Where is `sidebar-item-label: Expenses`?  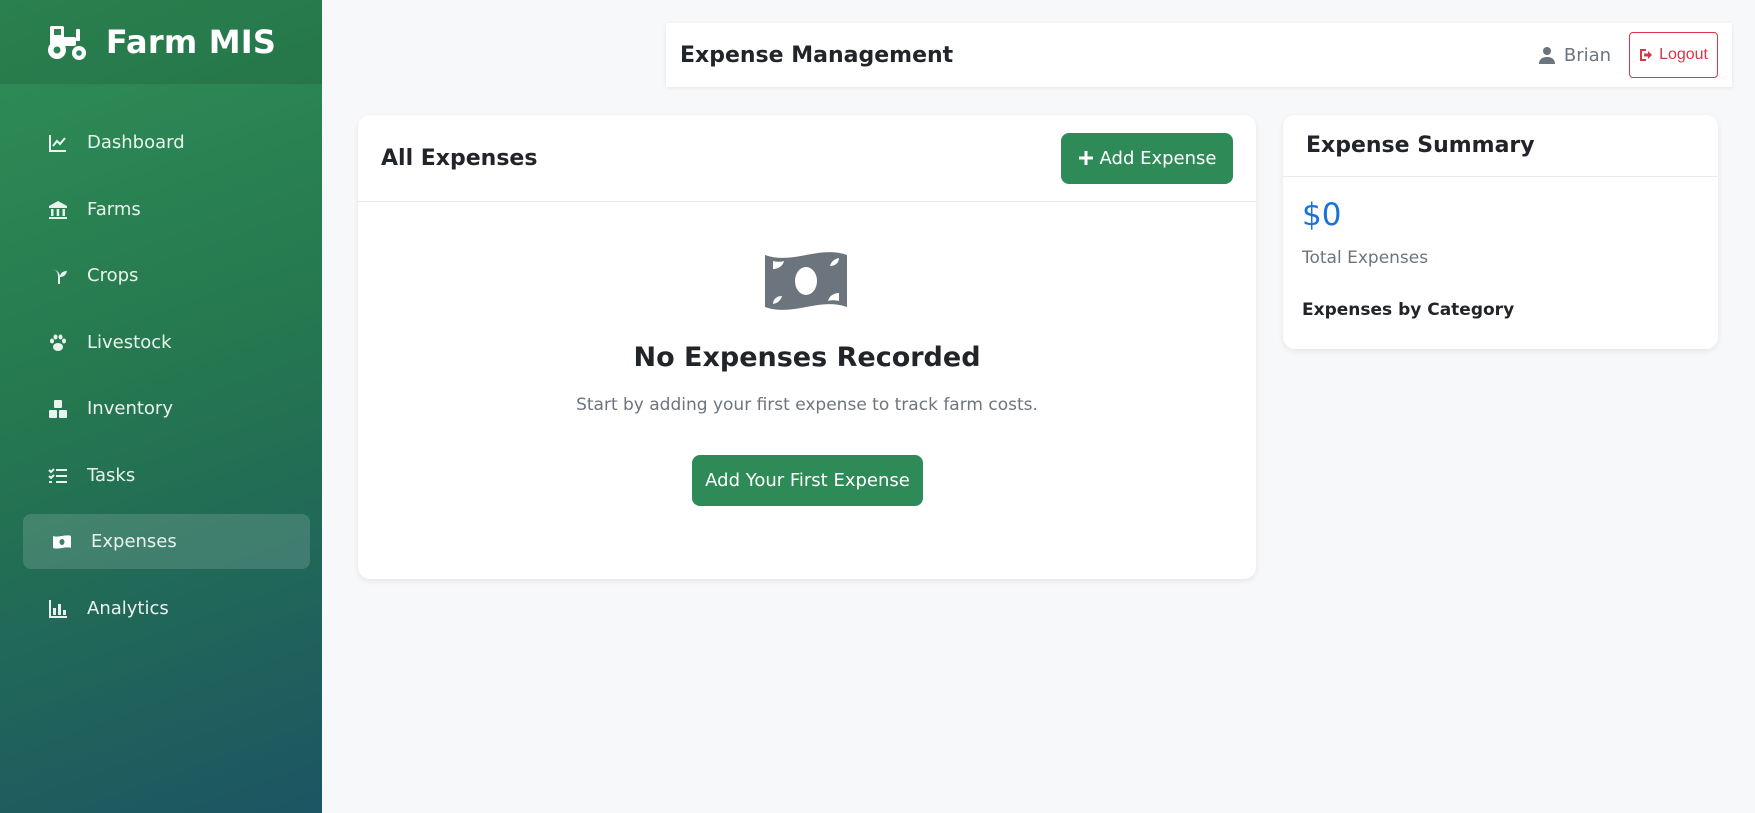 sidebar-item-label: Expenses is located at coordinates (134, 541).